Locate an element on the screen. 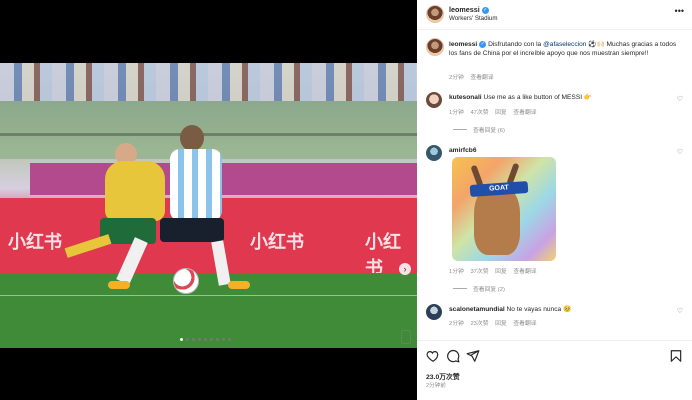 The width and height of the screenshot is (692, 400). goat-headband: GOAT is located at coordinates (499, 189).